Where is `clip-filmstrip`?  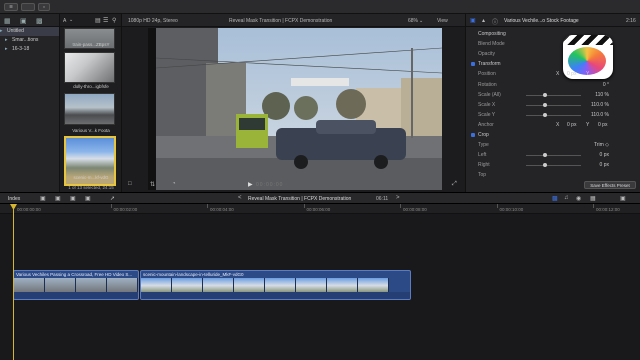
clip-filmstrip is located at coordinates (76, 285).